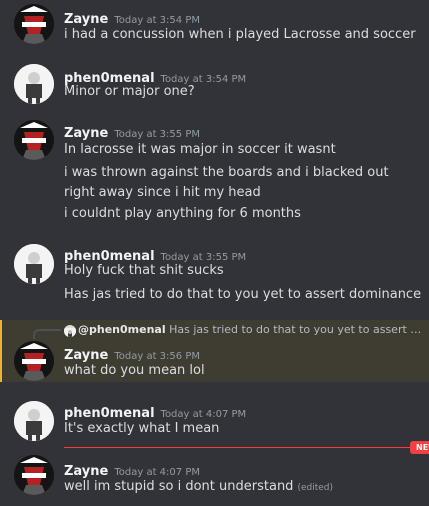 This screenshot has height=506, width=429. Describe the element at coordinates (157, 134) in the screenshot. I see `timestamp: Today at 3:55 PM` at that location.